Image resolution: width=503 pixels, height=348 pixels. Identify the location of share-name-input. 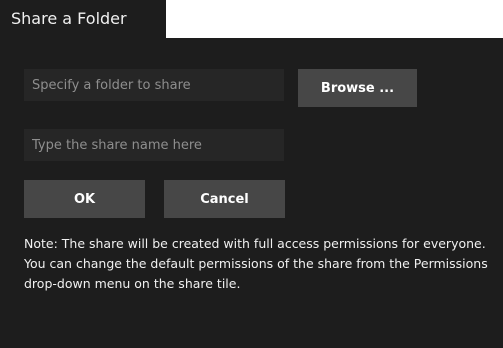
(154, 145).